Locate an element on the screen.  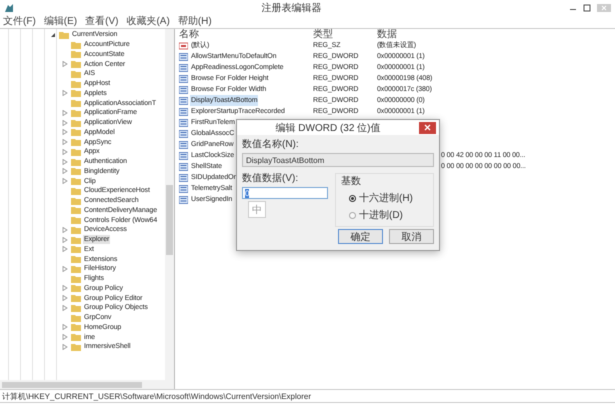
status-bar-path: 计算机\HKEY_CURRENT_USER\Software\Microsoft\Windows\CurrentVersion\Explorer is located at coordinates (156, 396).